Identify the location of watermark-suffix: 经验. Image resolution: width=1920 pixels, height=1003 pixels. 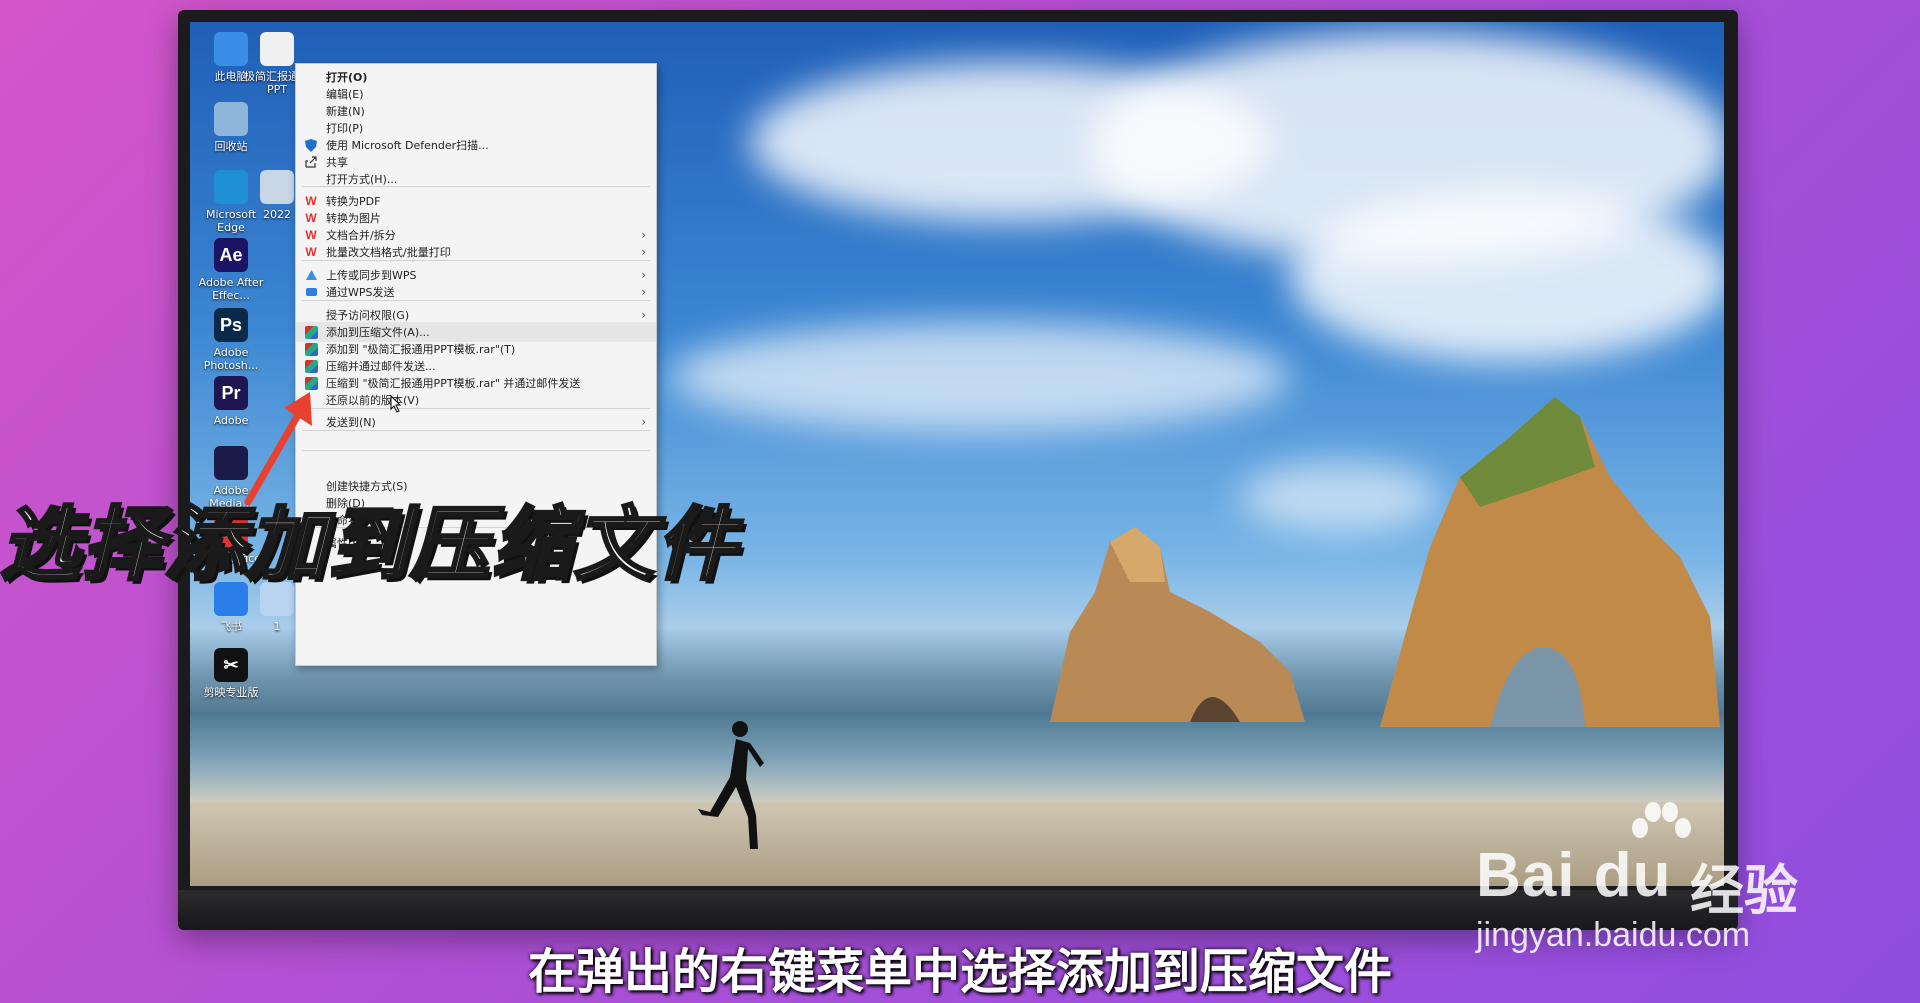
(1744, 891).